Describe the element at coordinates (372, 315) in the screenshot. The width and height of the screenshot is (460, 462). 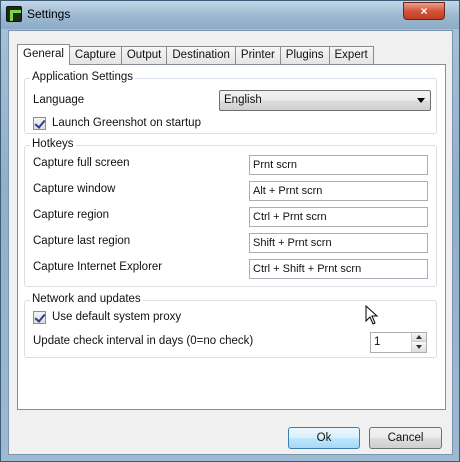
I see `mouse-pointer-icon` at that location.